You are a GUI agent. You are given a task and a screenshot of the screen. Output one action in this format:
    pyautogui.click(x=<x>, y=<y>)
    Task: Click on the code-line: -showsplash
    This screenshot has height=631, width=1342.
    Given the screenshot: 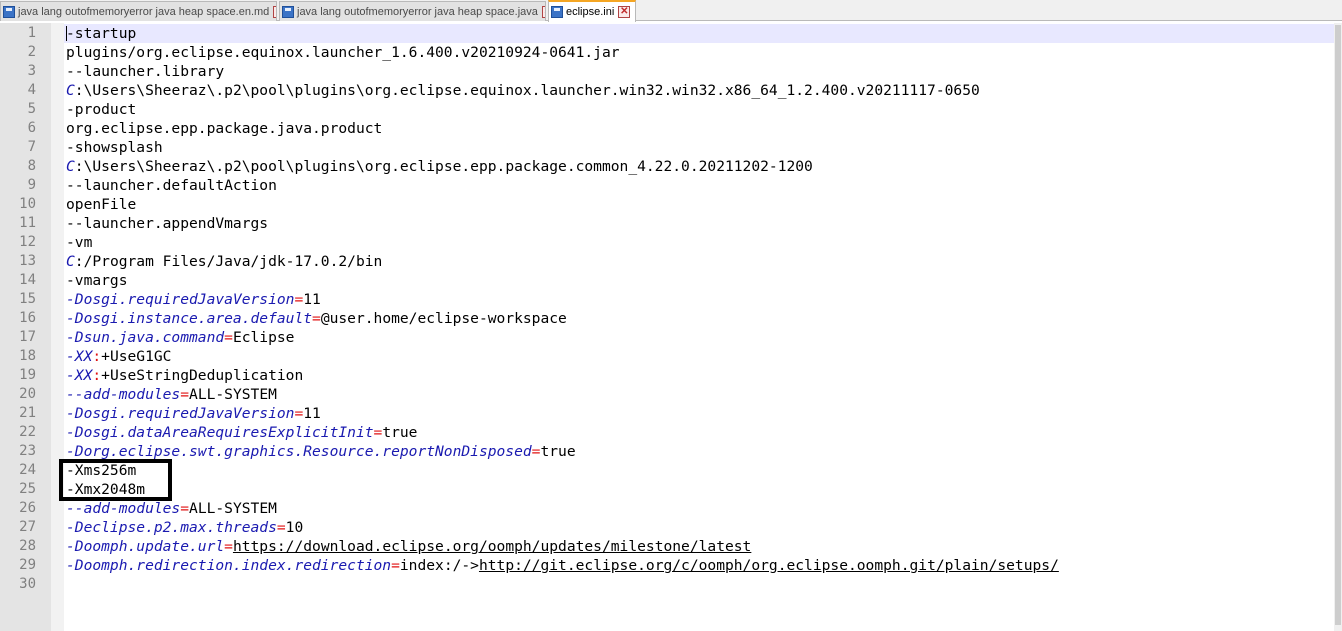 What is the action you would take?
    pyautogui.click(x=699, y=147)
    